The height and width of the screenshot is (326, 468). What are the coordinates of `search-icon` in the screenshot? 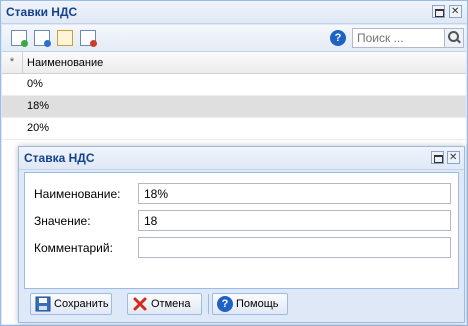 It's located at (453, 38).